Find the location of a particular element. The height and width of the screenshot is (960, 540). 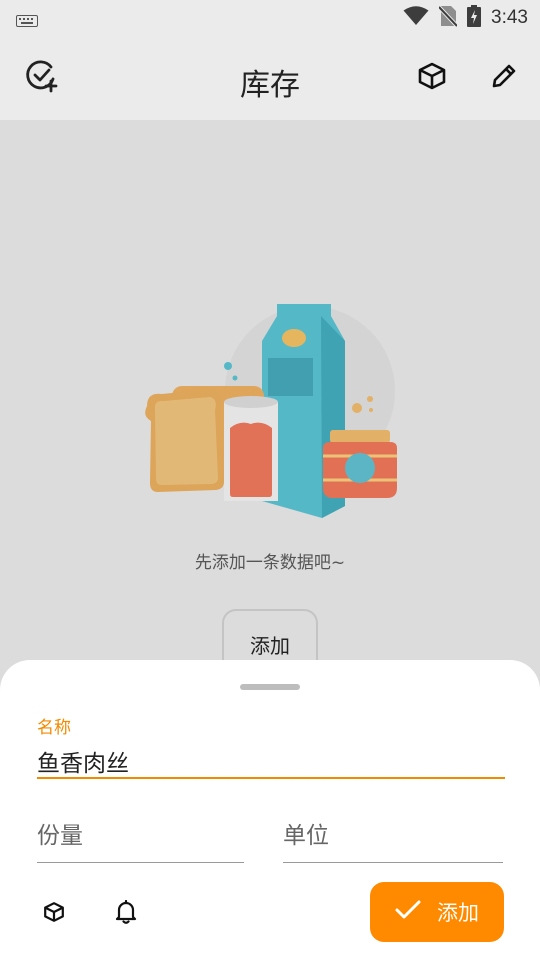

empty-message: 先添加一条数据吧~ is located at coordinates (270, 563).